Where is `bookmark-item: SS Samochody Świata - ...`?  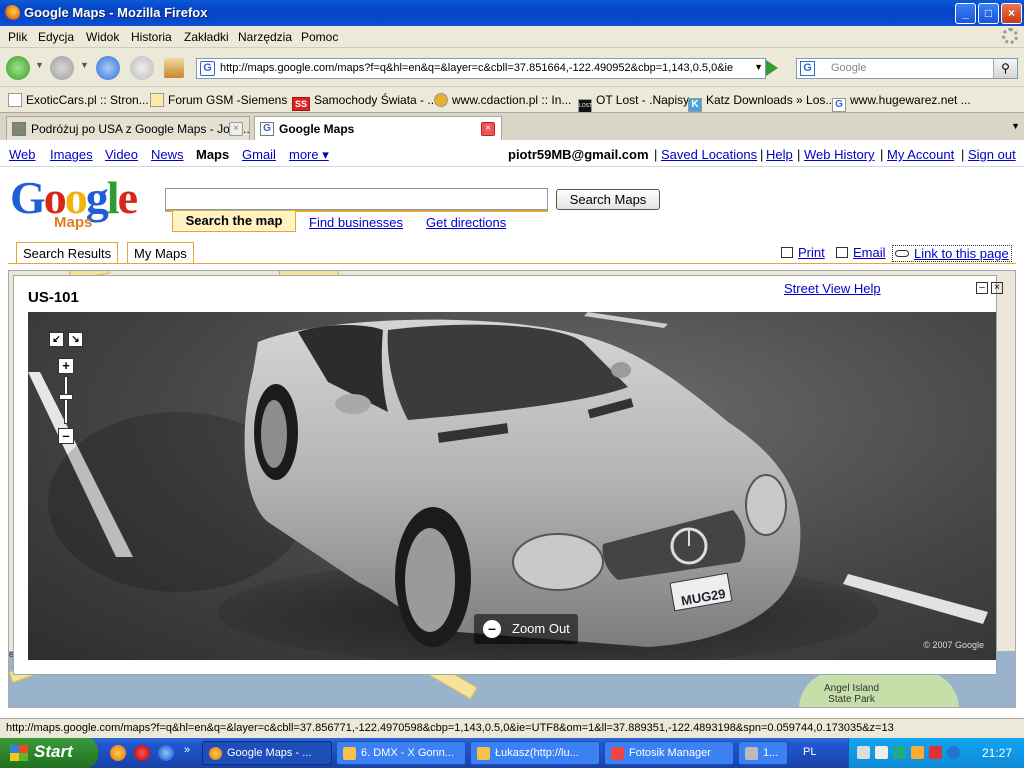
bookmark-item: SS Samochody Świata - ... is located at coordinates (364, 102).